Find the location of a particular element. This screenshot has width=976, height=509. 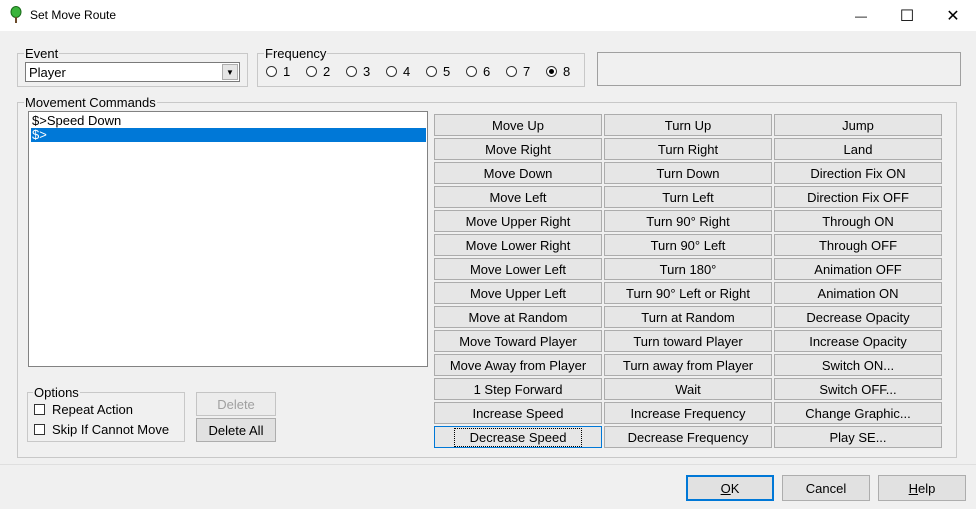

cmd-turn-left-button: Turn Left is located at coordinates (688, 197).